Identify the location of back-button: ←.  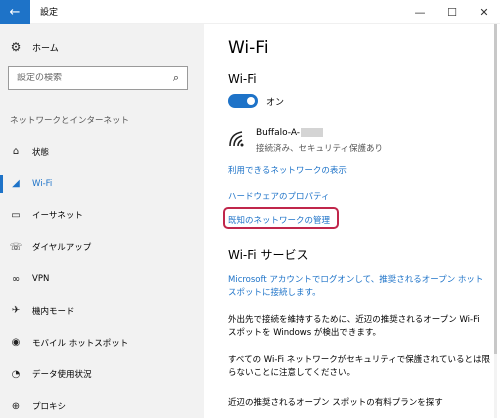
(15, 12).